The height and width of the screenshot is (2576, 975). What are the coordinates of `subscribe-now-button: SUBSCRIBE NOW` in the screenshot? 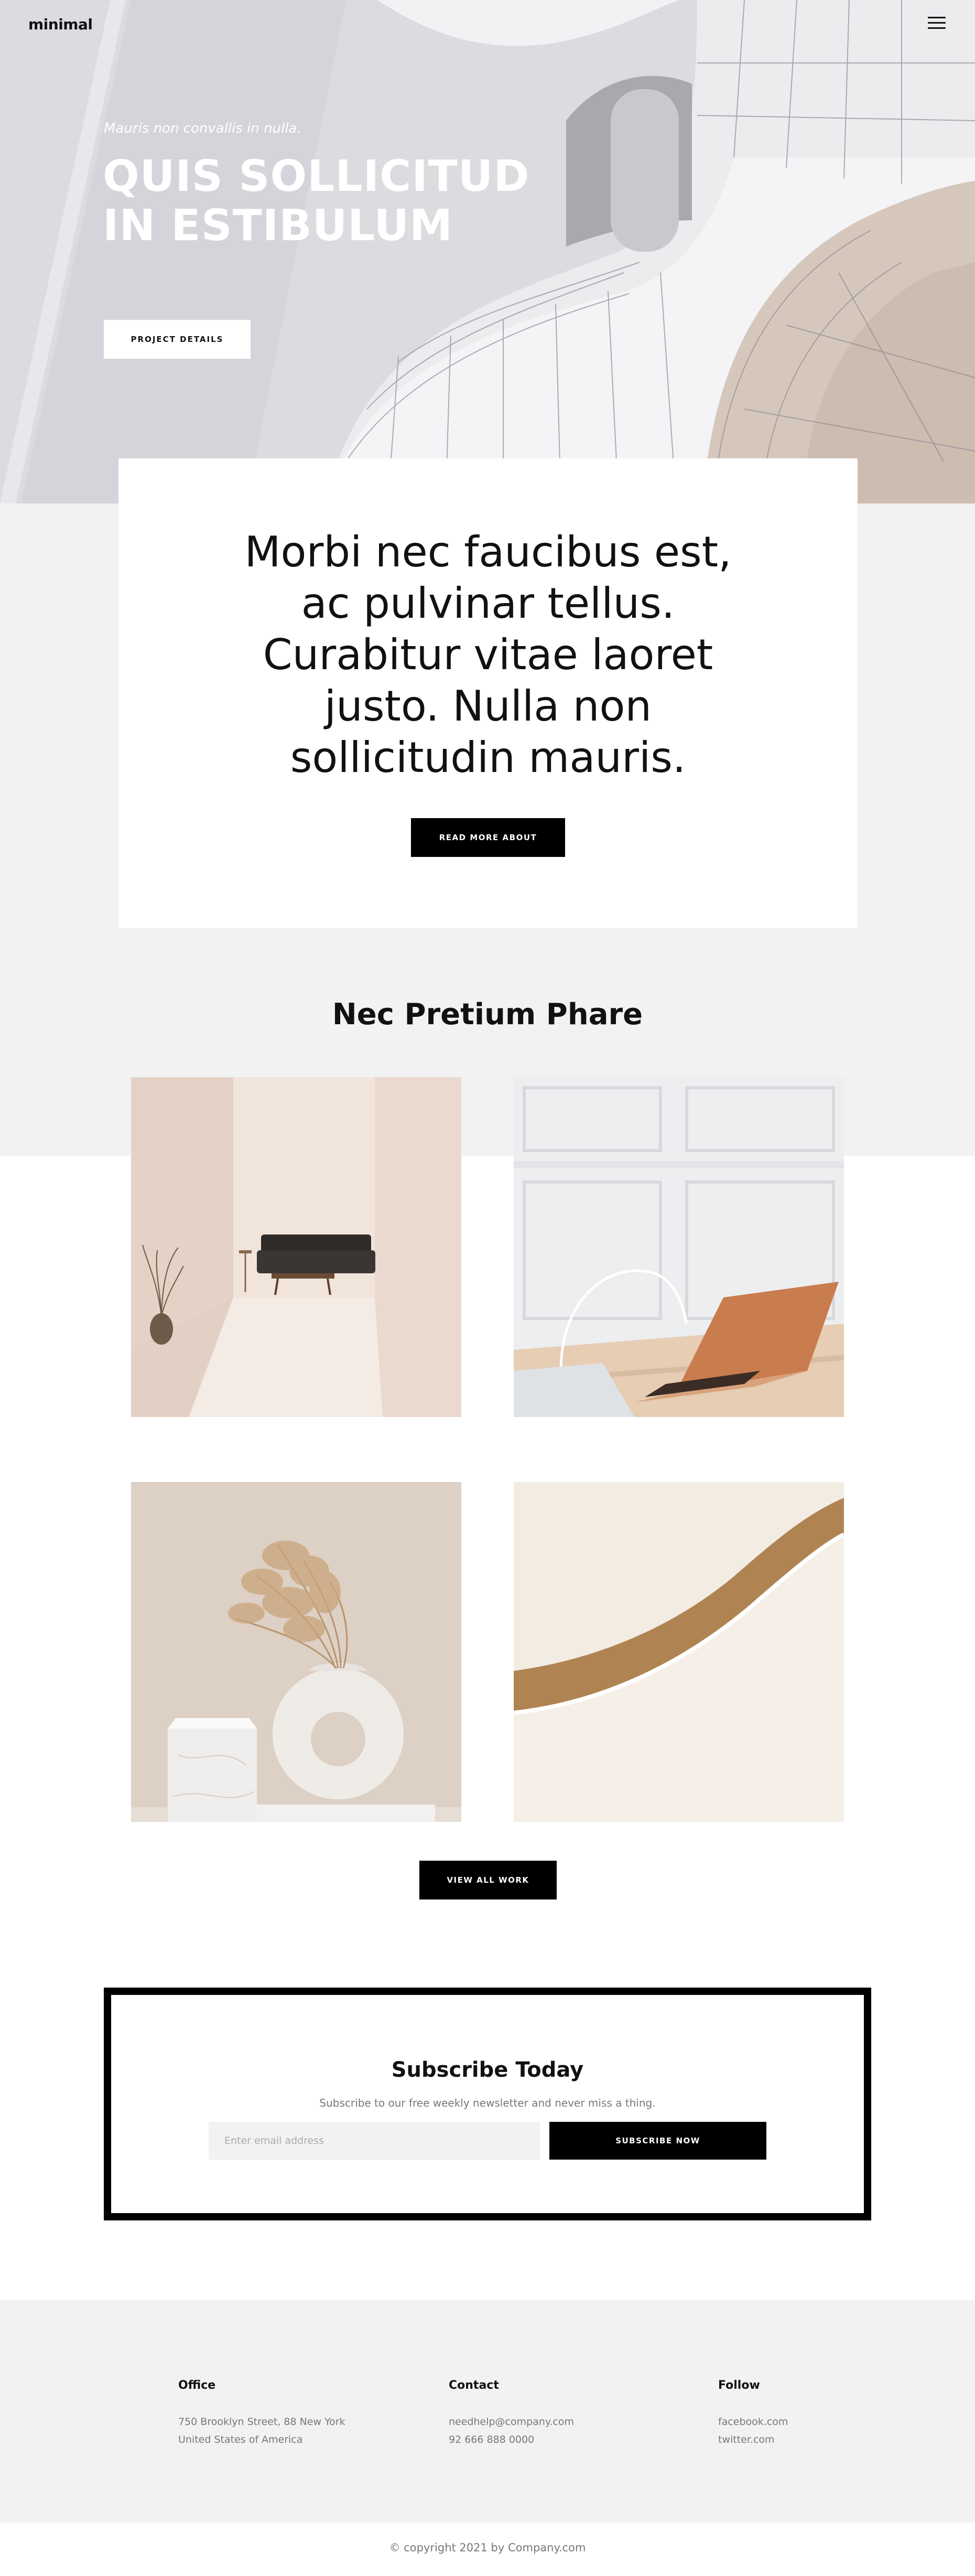 It's located at (657, 2141).